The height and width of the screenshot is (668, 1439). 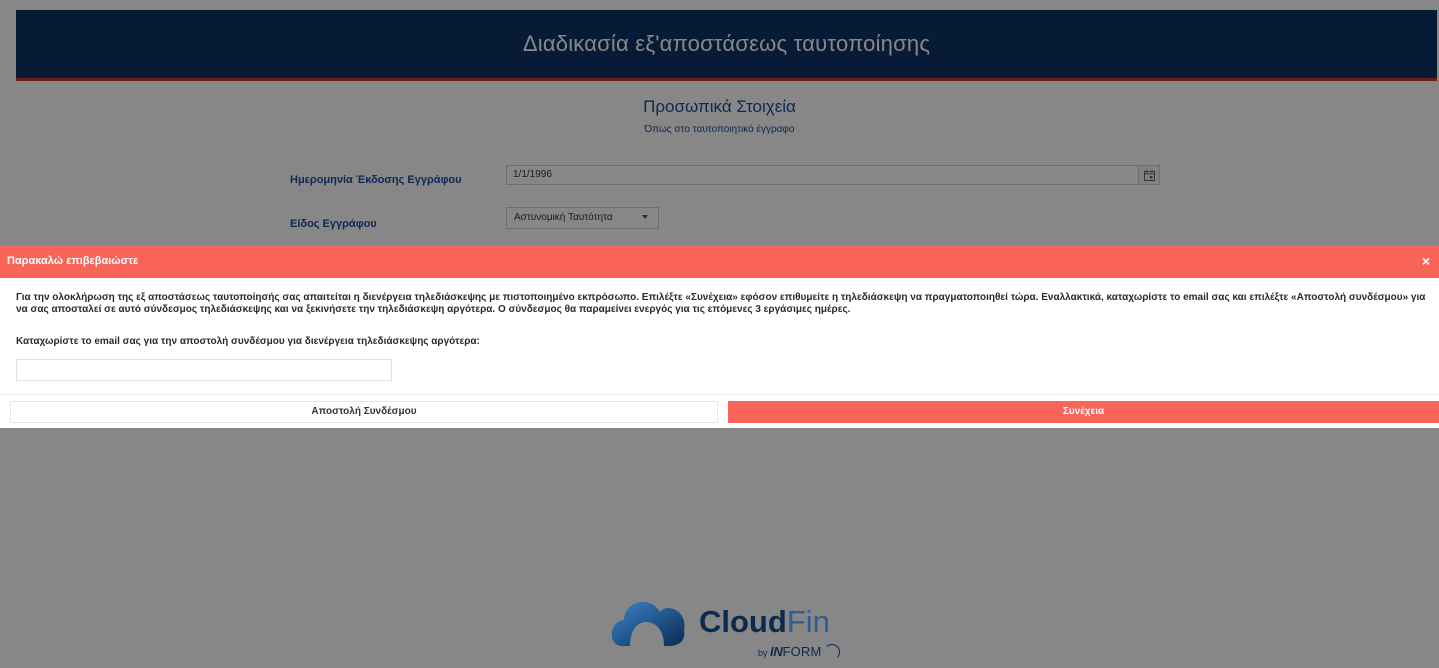 I want to click on send-link-button: Αποστολή Συνδέσμου, so click(x=364, y=412).